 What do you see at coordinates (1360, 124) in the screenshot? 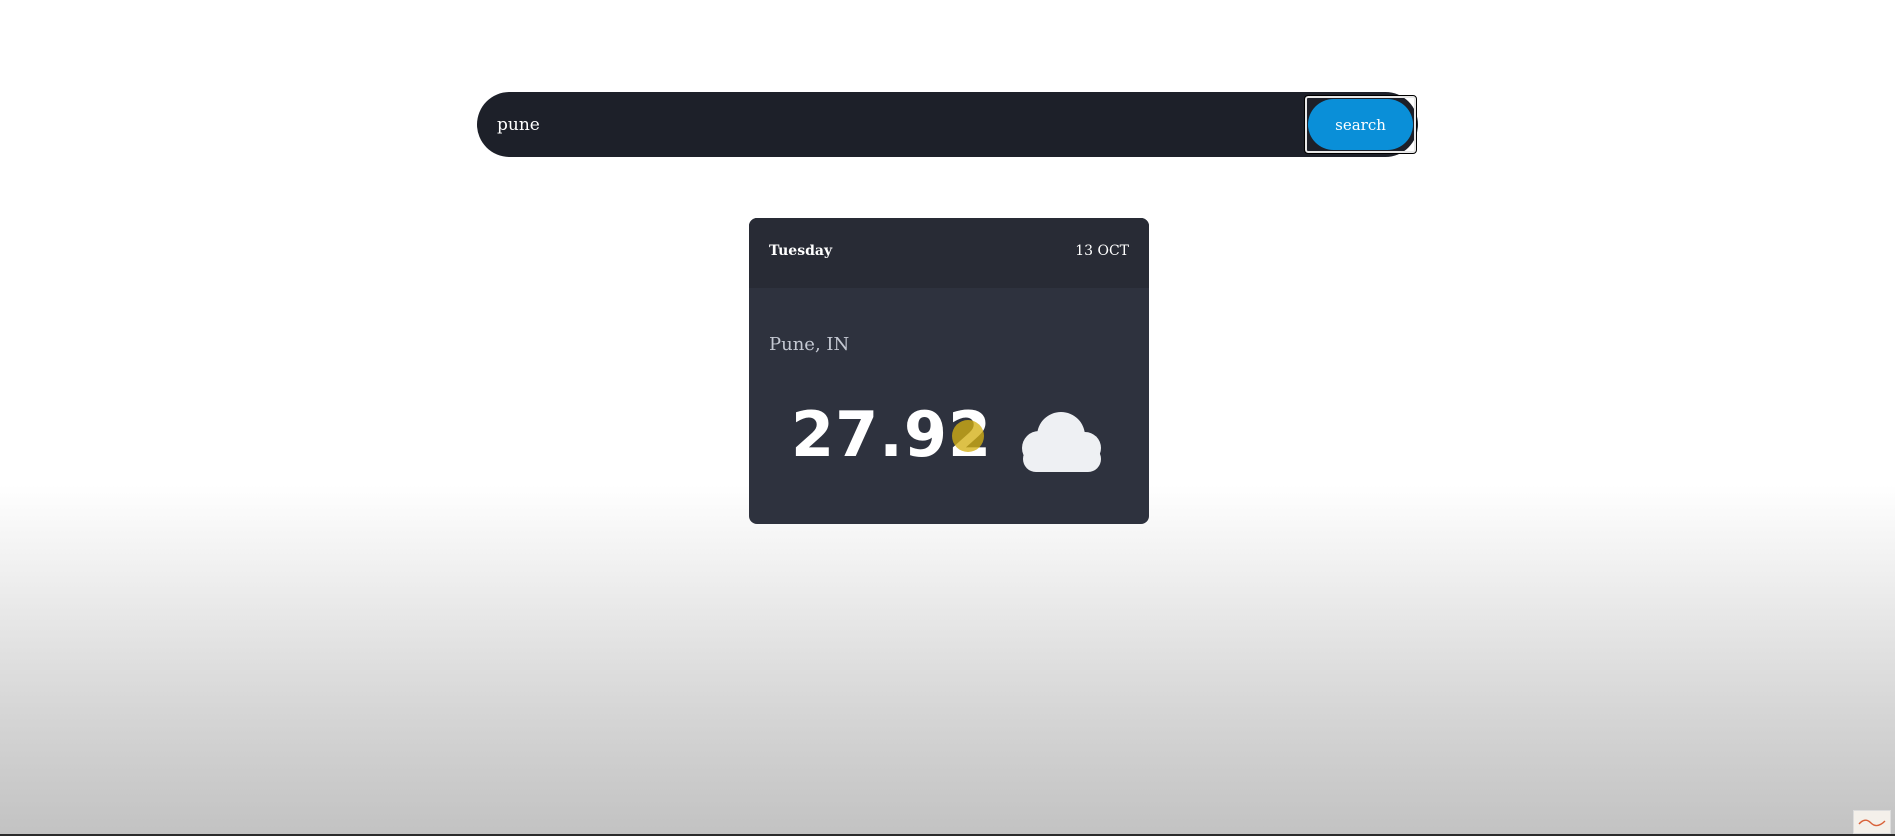
I see `search-button: search` at bounding box center [1360, 124].